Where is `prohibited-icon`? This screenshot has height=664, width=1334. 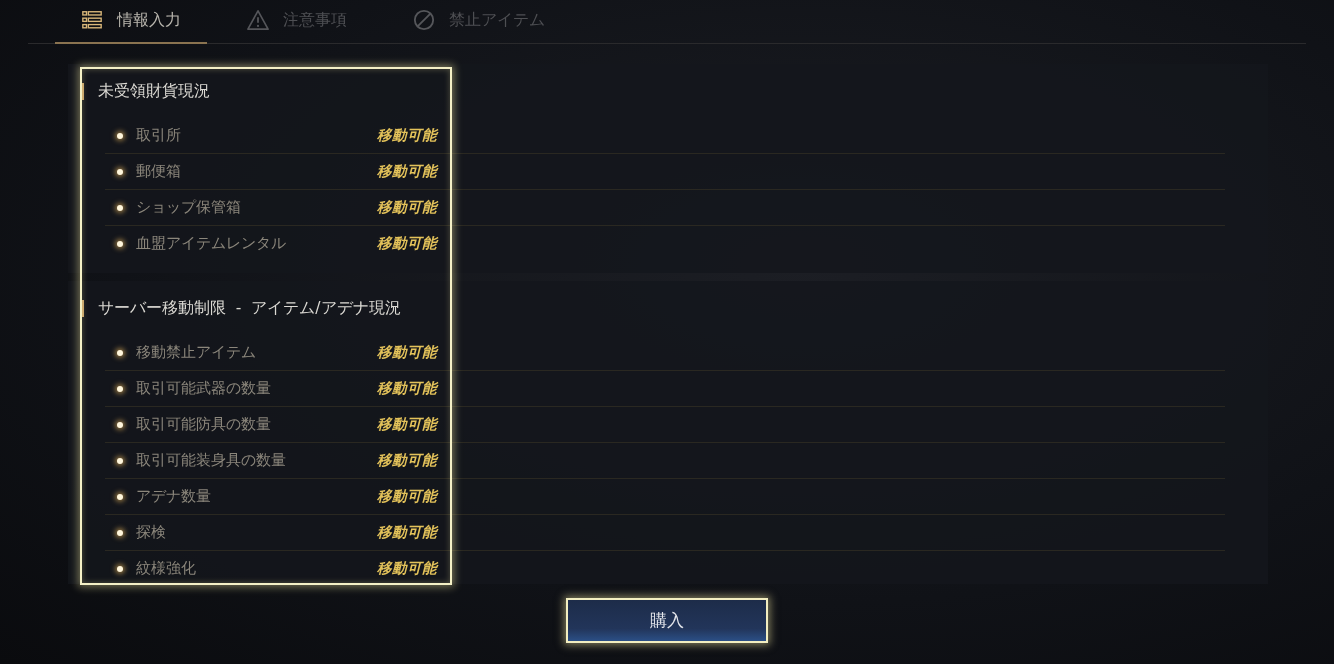 prohibited-icon is located at coordinates (424, 20).